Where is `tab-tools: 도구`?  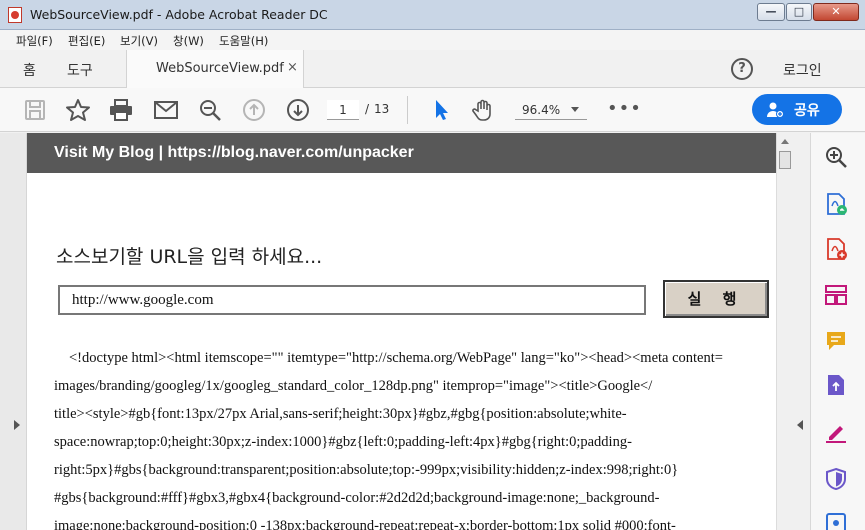 tab-tools: 도구 is located at coordinates (80, 70).